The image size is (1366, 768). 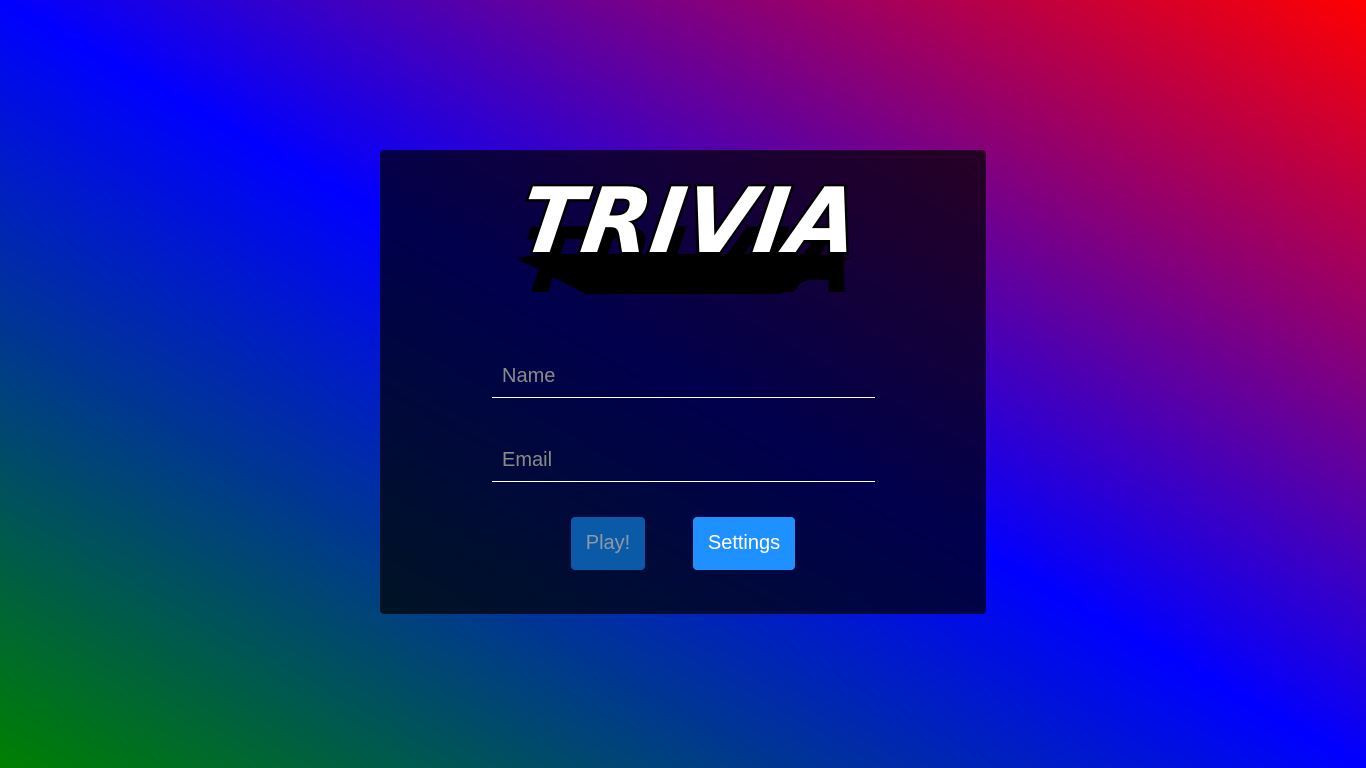 What do you see at coordinates (683, 461) in the screenshot?
I see `email-input` at bounding box center [683, 461].